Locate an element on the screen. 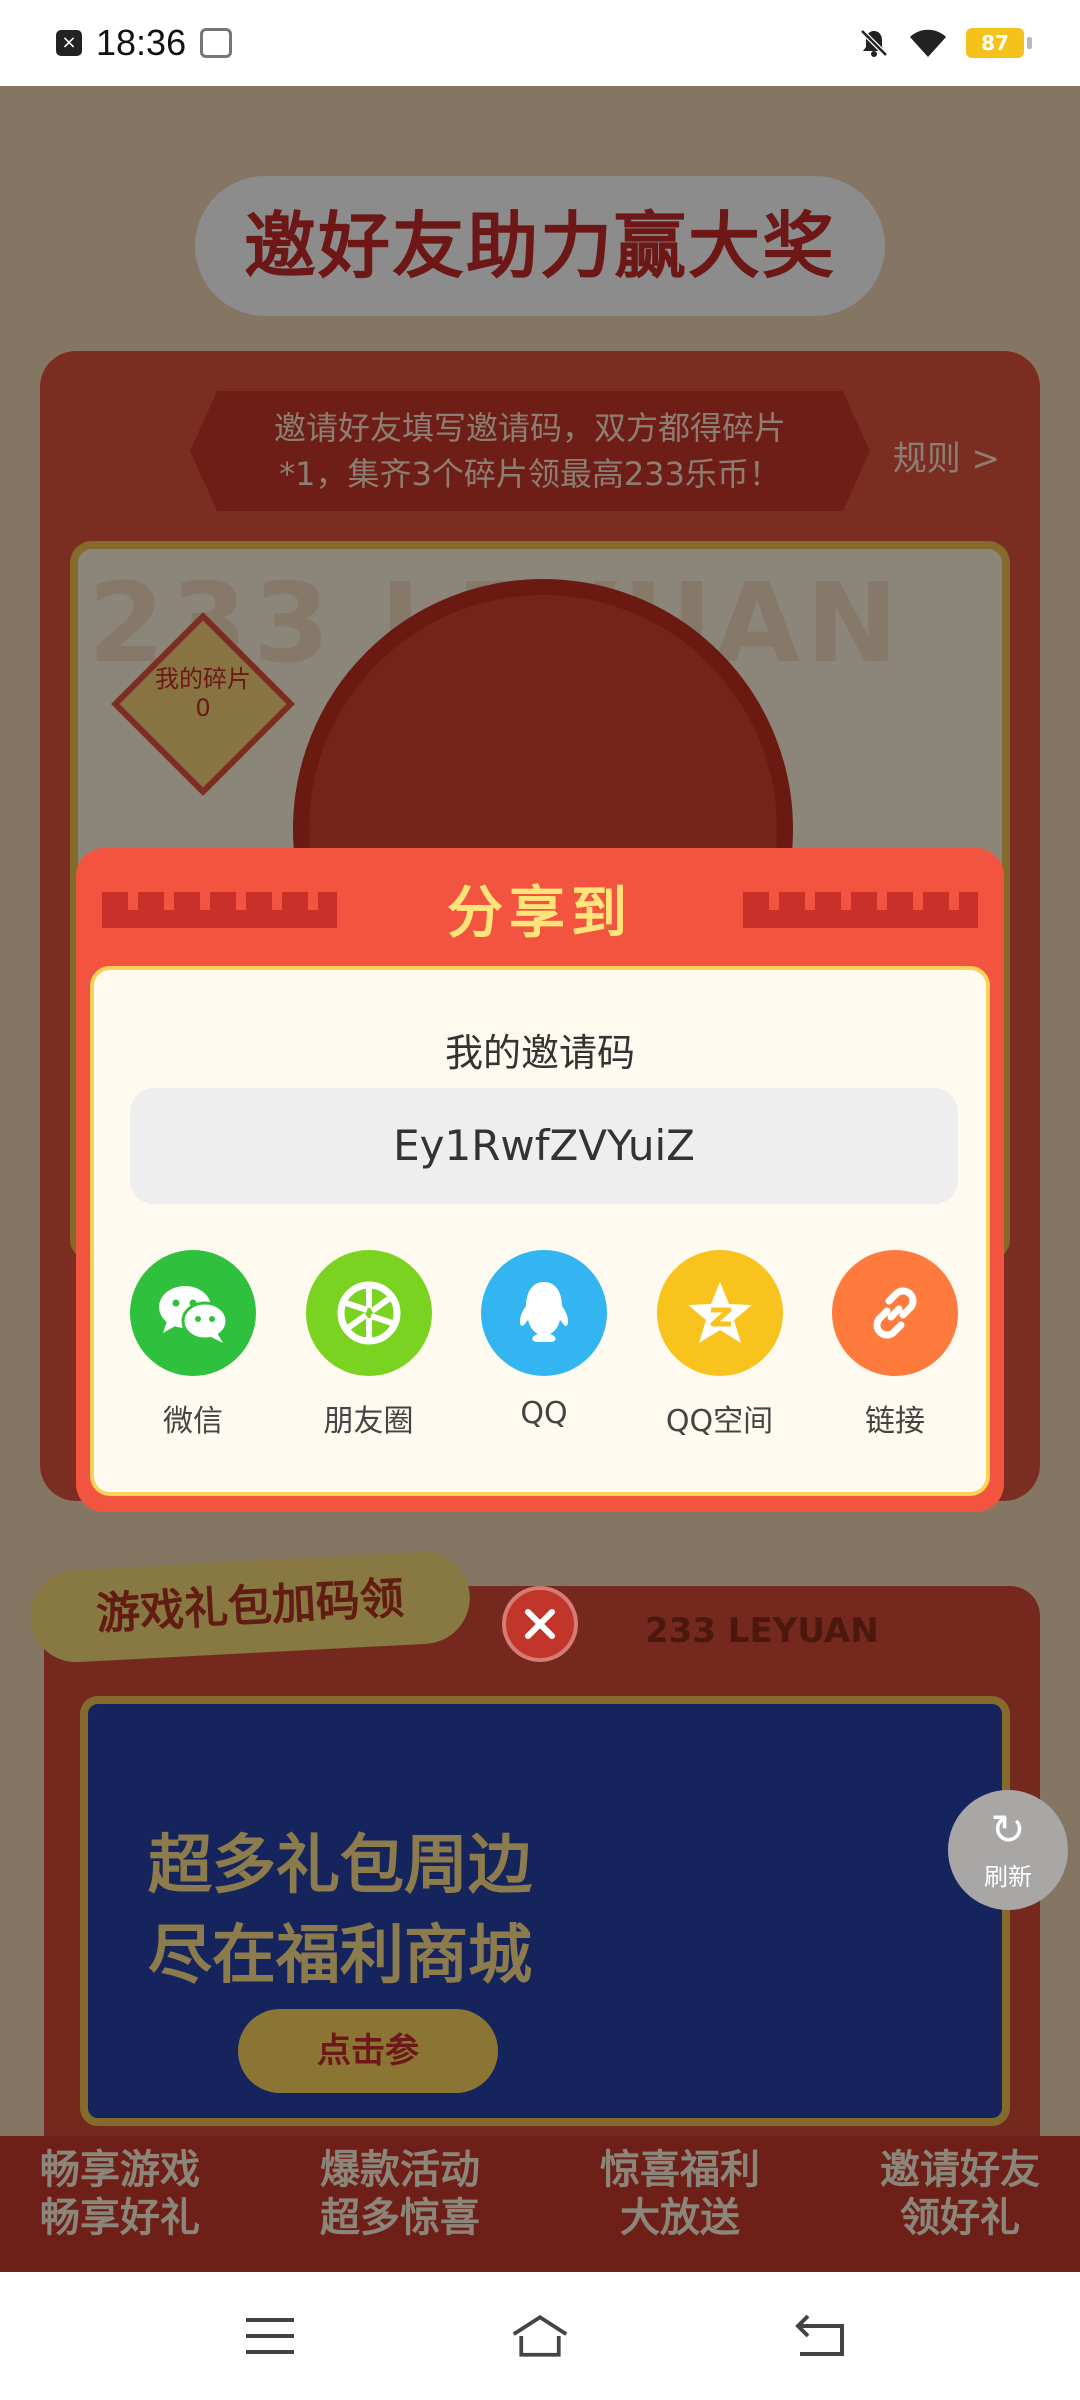 This screenshot has height=2400, width=1080. wifi-icon is located at coordinates (928, 43).